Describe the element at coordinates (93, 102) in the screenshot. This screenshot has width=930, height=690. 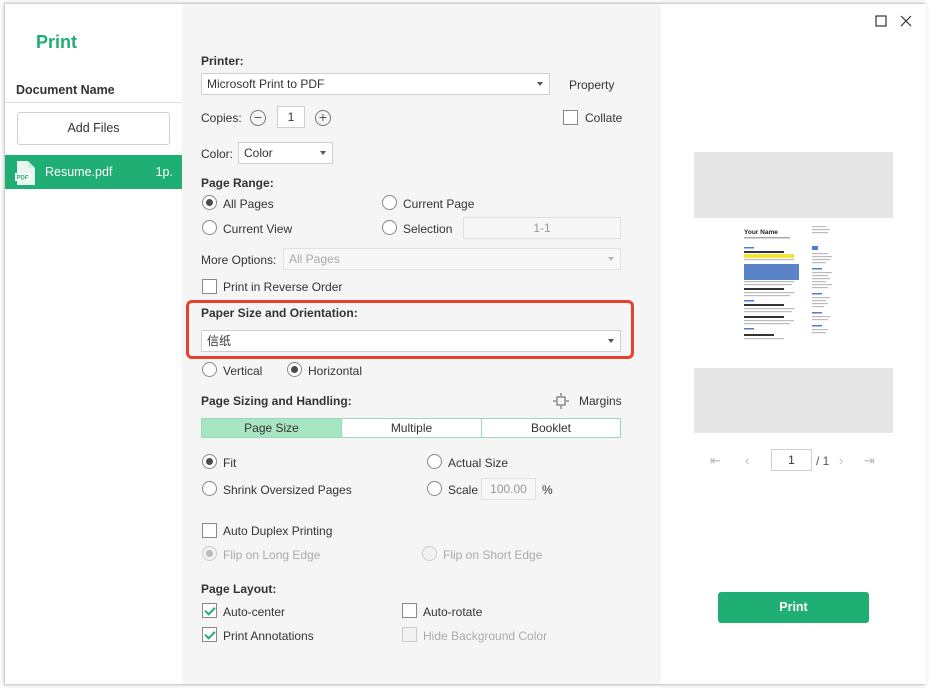
I see `divider` at that location.